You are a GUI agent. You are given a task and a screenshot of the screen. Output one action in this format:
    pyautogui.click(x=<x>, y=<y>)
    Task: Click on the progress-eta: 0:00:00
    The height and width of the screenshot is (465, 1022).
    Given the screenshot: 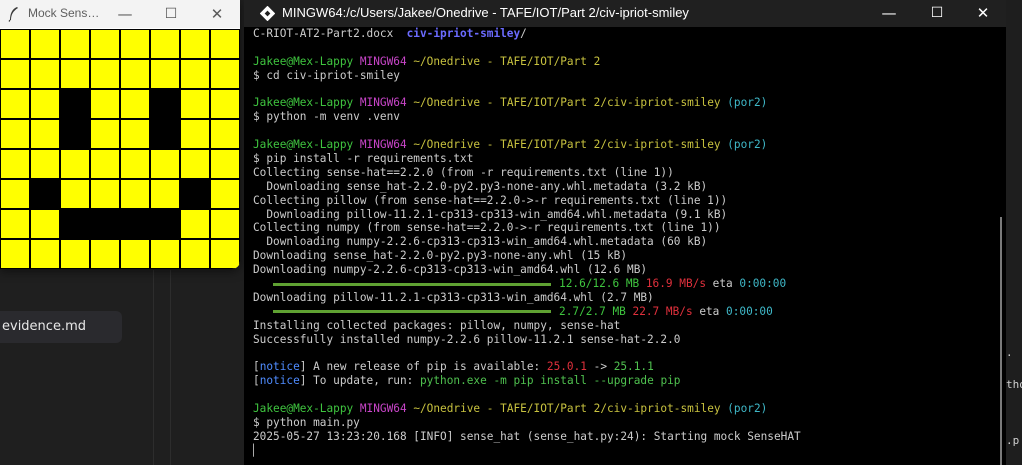 What is the action you would take?
    pyautogui.click(x=759, y=284)
    